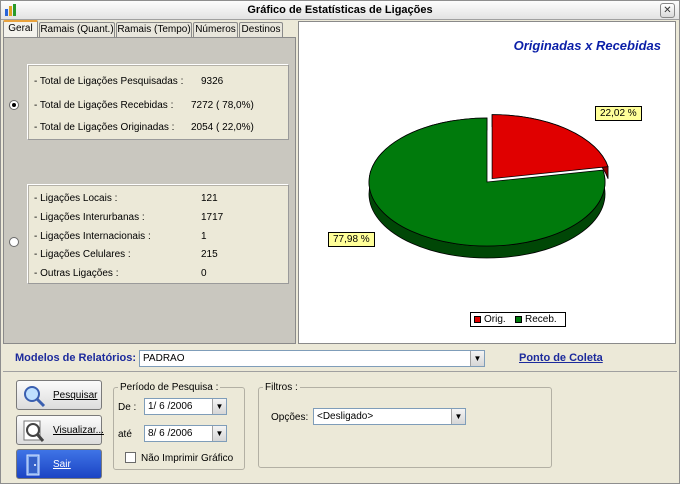 The width and height of the screenshot is (680, 484). I want to click on summary-radio, so click(14, 105).